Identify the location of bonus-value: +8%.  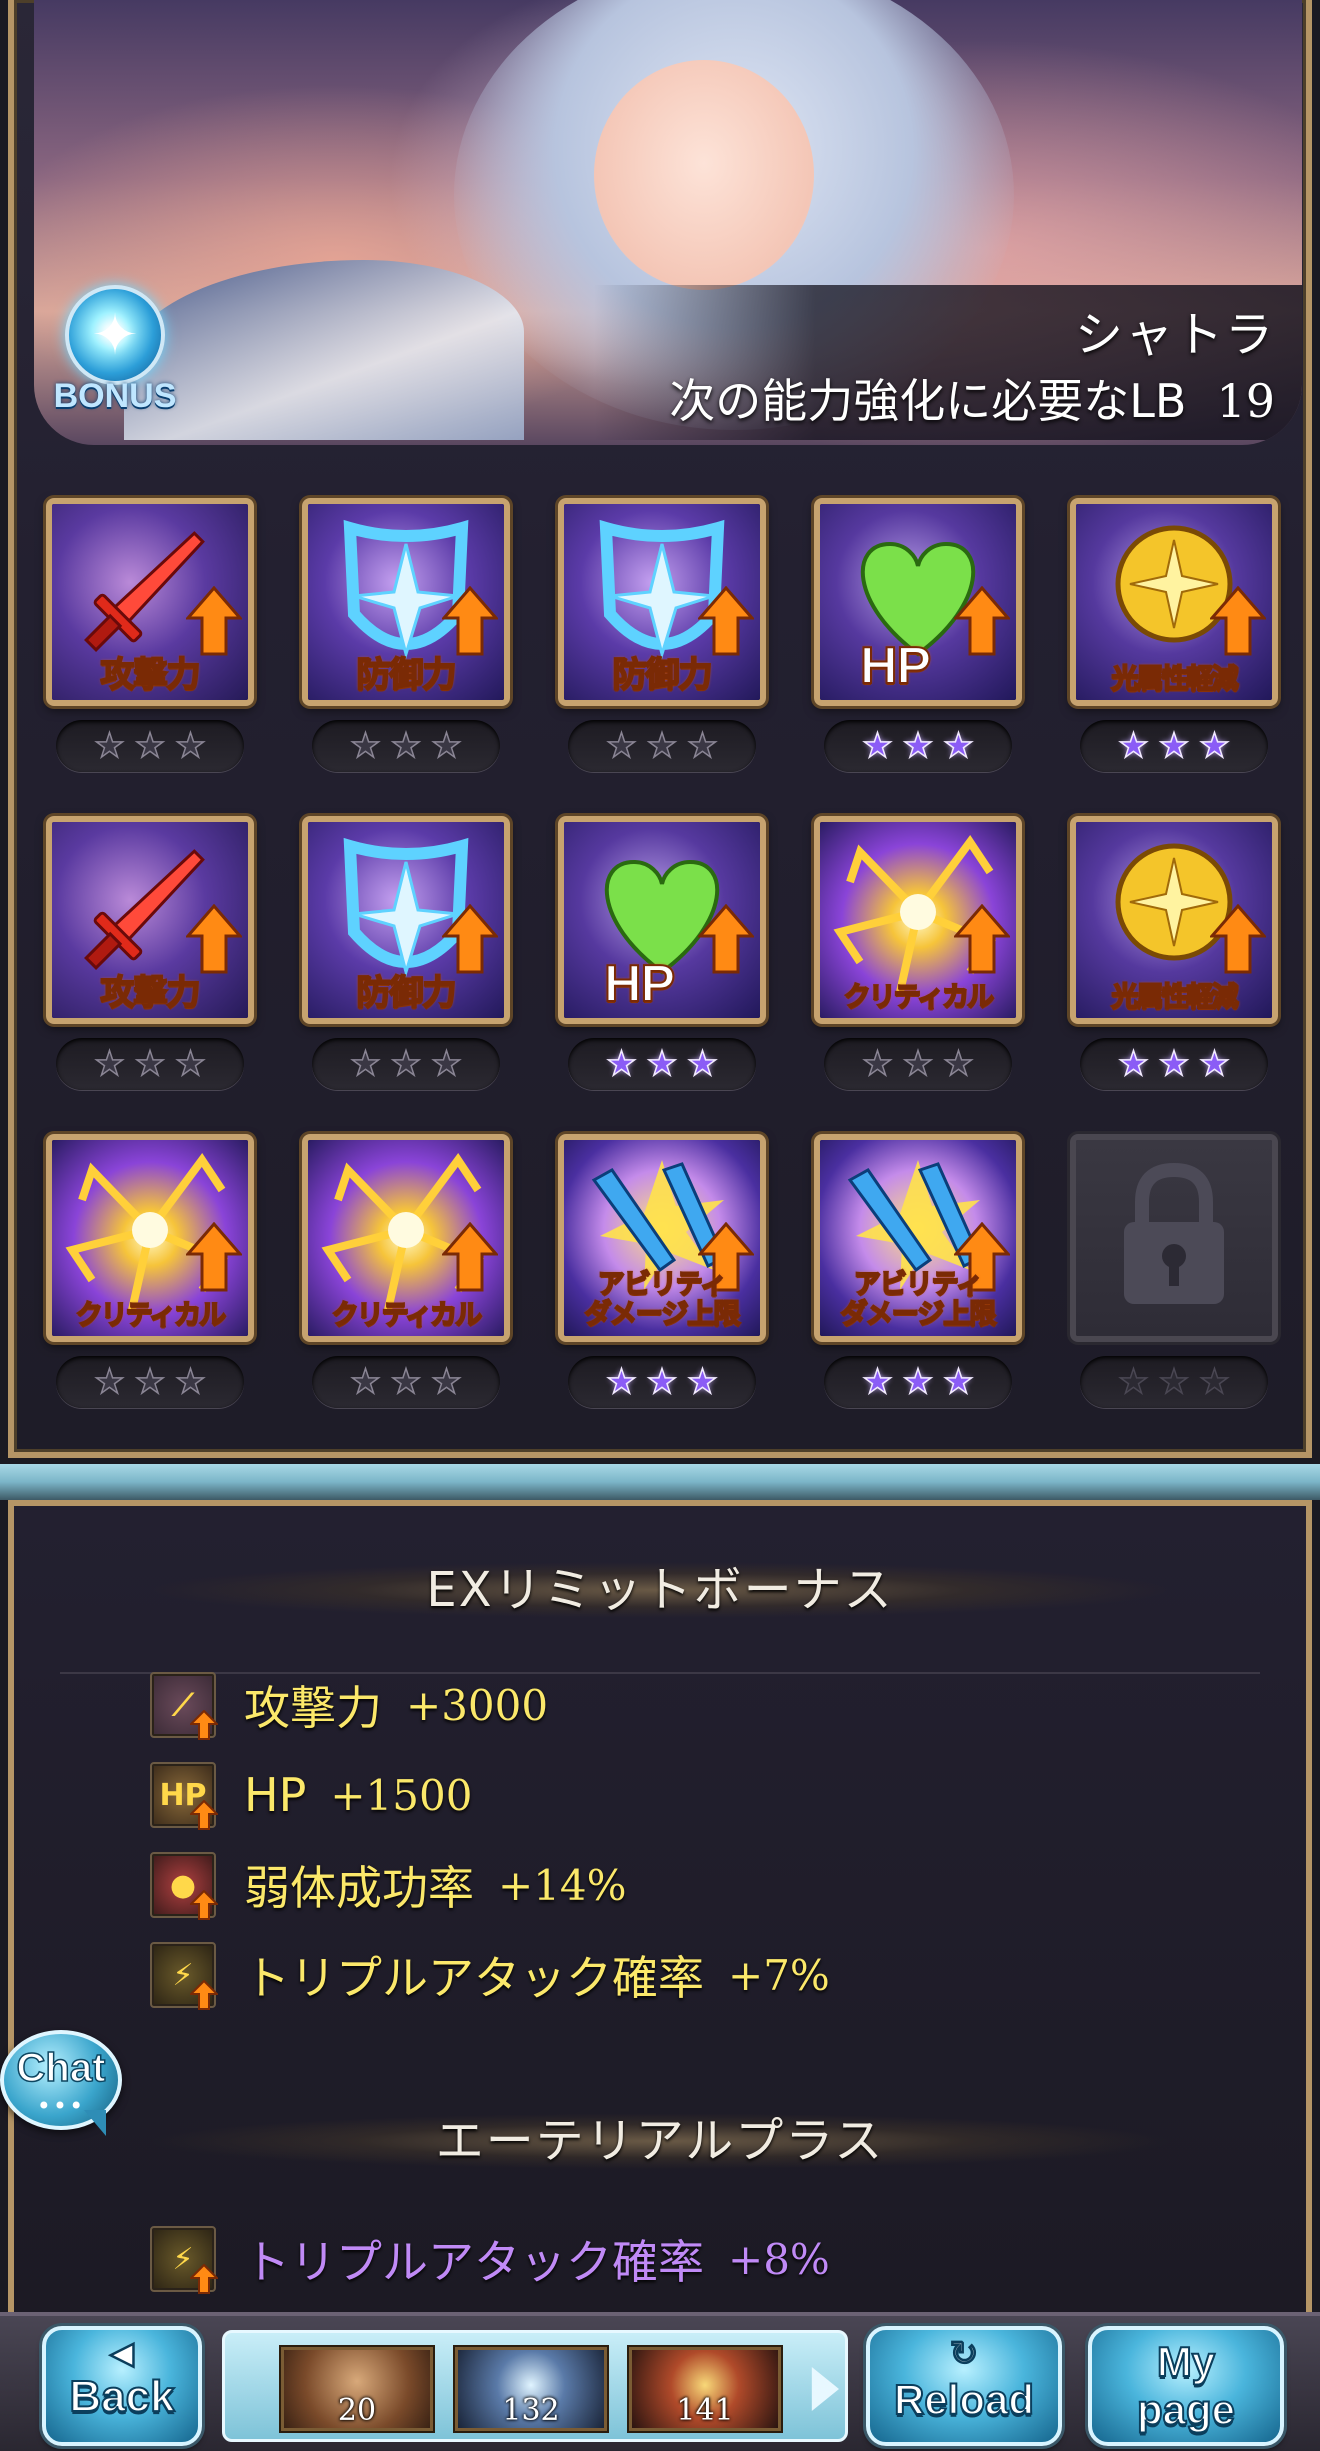
(779, 2259).